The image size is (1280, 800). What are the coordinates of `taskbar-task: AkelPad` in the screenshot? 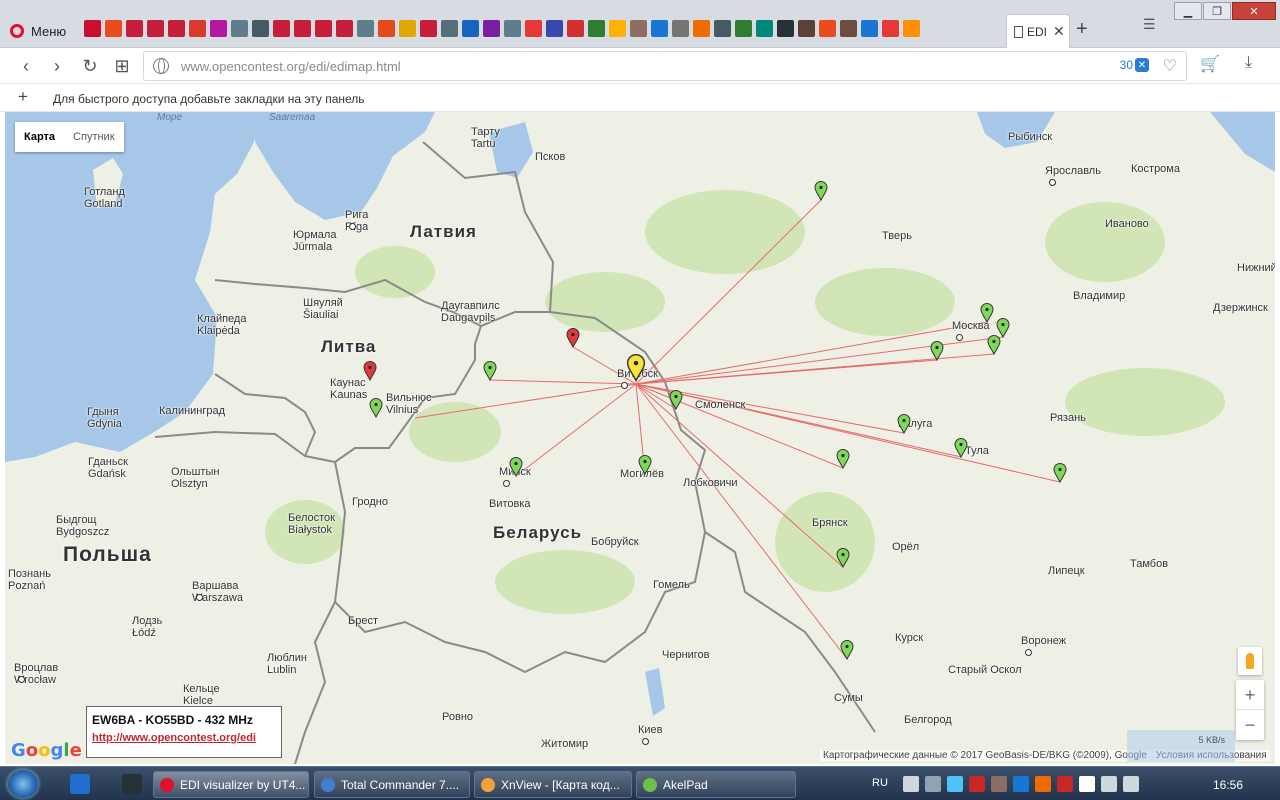 It's located at (716, 784).